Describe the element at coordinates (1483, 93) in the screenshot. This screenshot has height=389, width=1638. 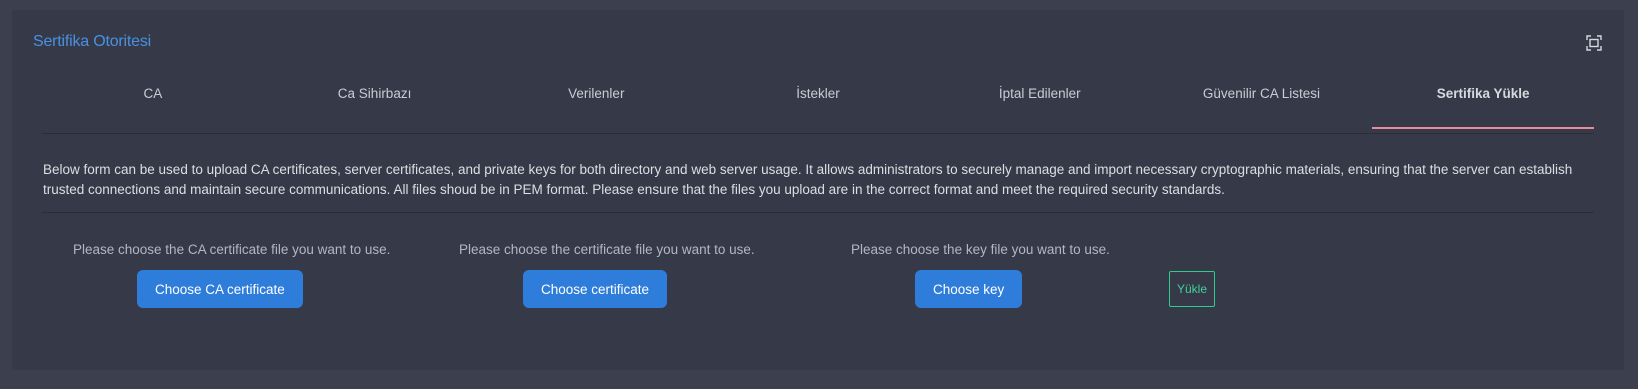
I see `tab-label: Sertifika Yükle` at that location.